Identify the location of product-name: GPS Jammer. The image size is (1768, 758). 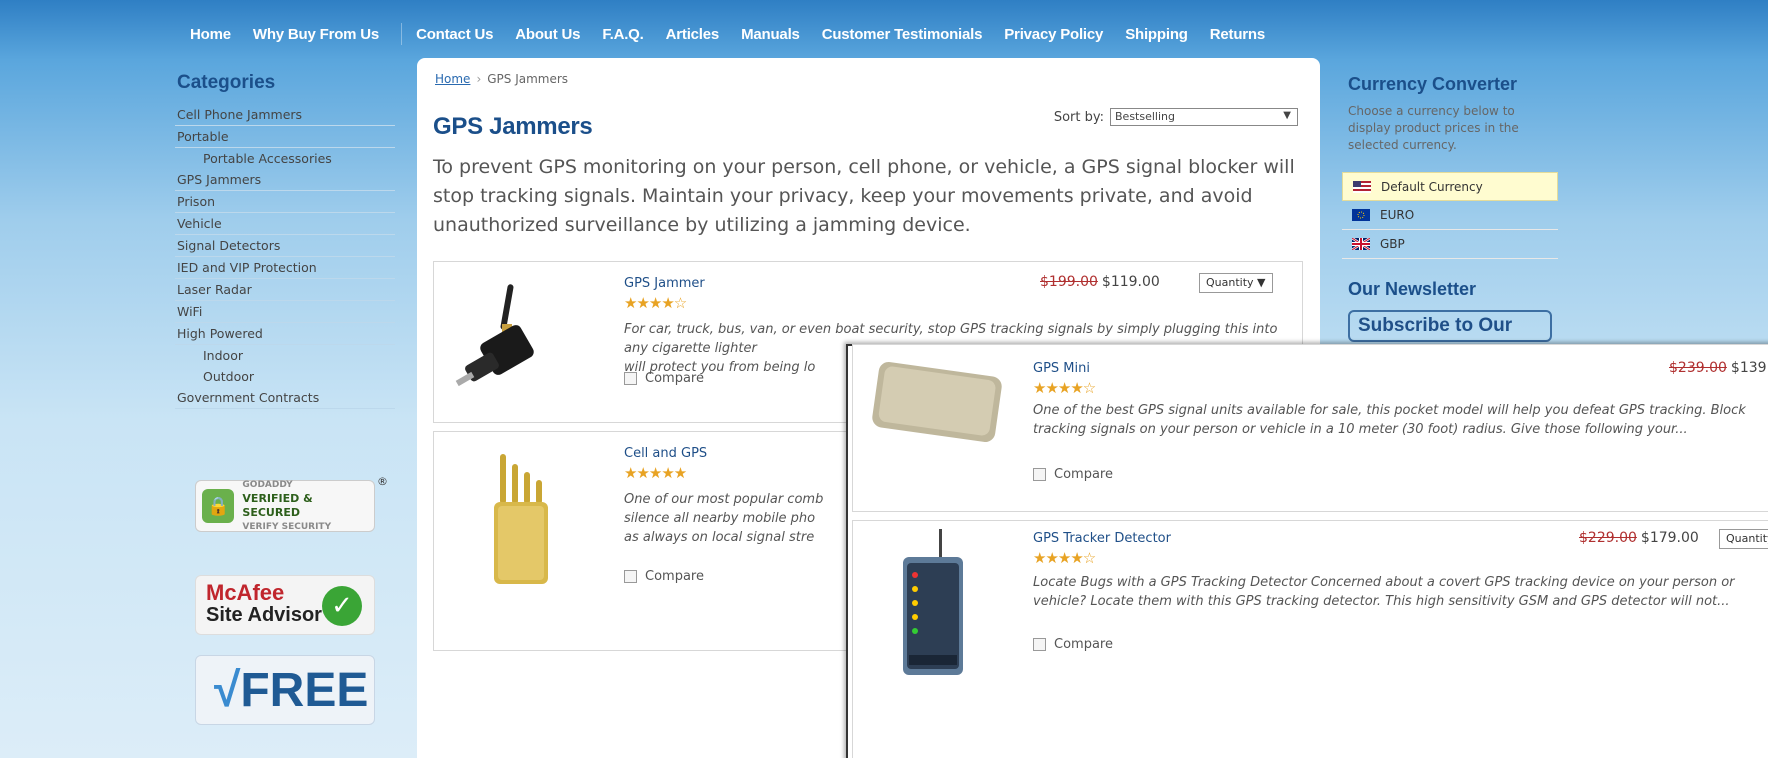
(664, 283).